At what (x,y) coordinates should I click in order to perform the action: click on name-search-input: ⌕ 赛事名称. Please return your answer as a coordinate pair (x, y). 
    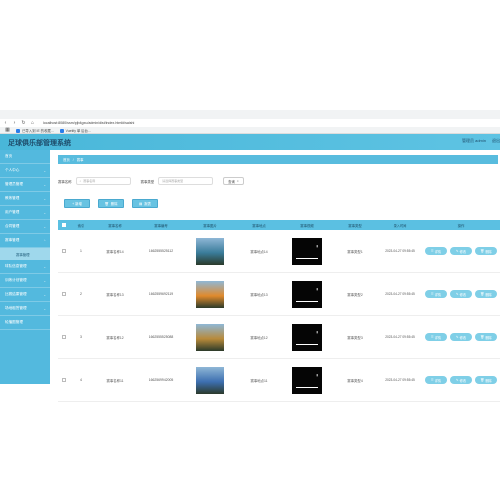
    Looking at the image, I should click on (103, 181).